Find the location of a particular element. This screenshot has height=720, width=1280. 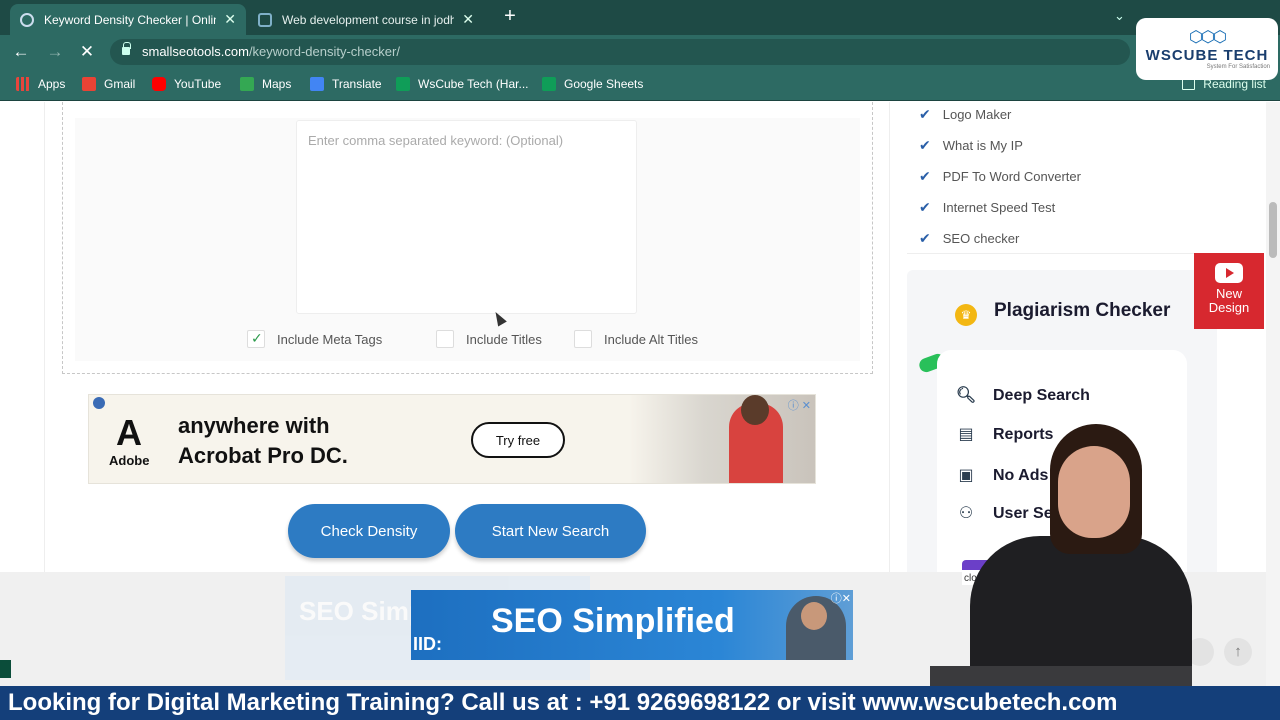

checkbox-checked-icon is located at coordinates (256, 339).